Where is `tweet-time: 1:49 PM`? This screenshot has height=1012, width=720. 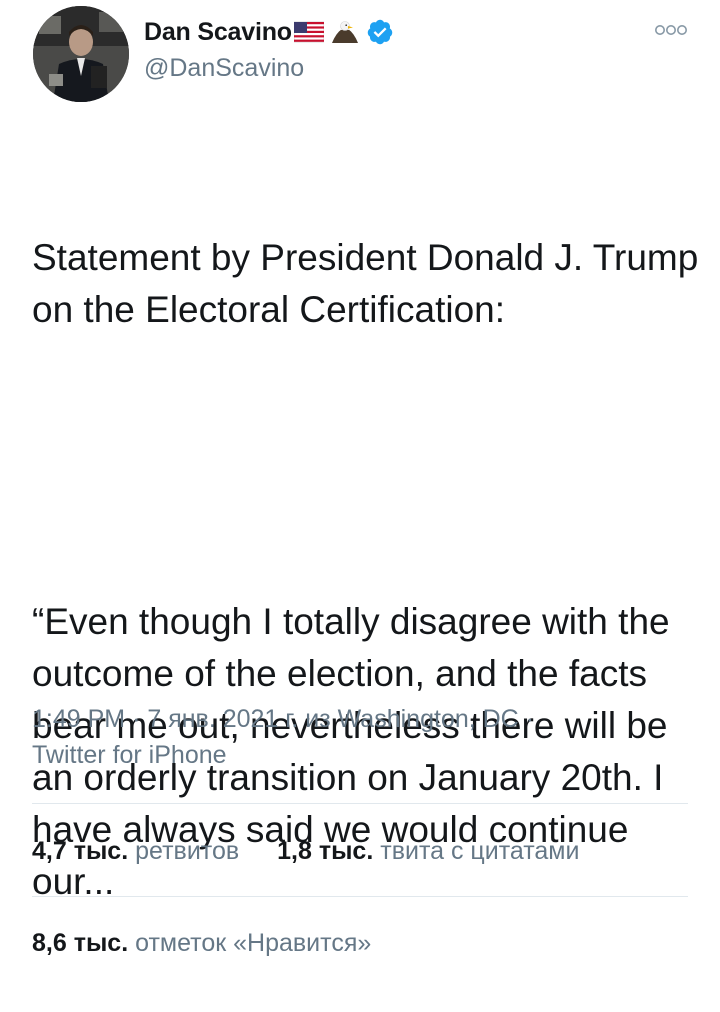
tweet-time: 1:49 PM is located at coordinates (78, 719).